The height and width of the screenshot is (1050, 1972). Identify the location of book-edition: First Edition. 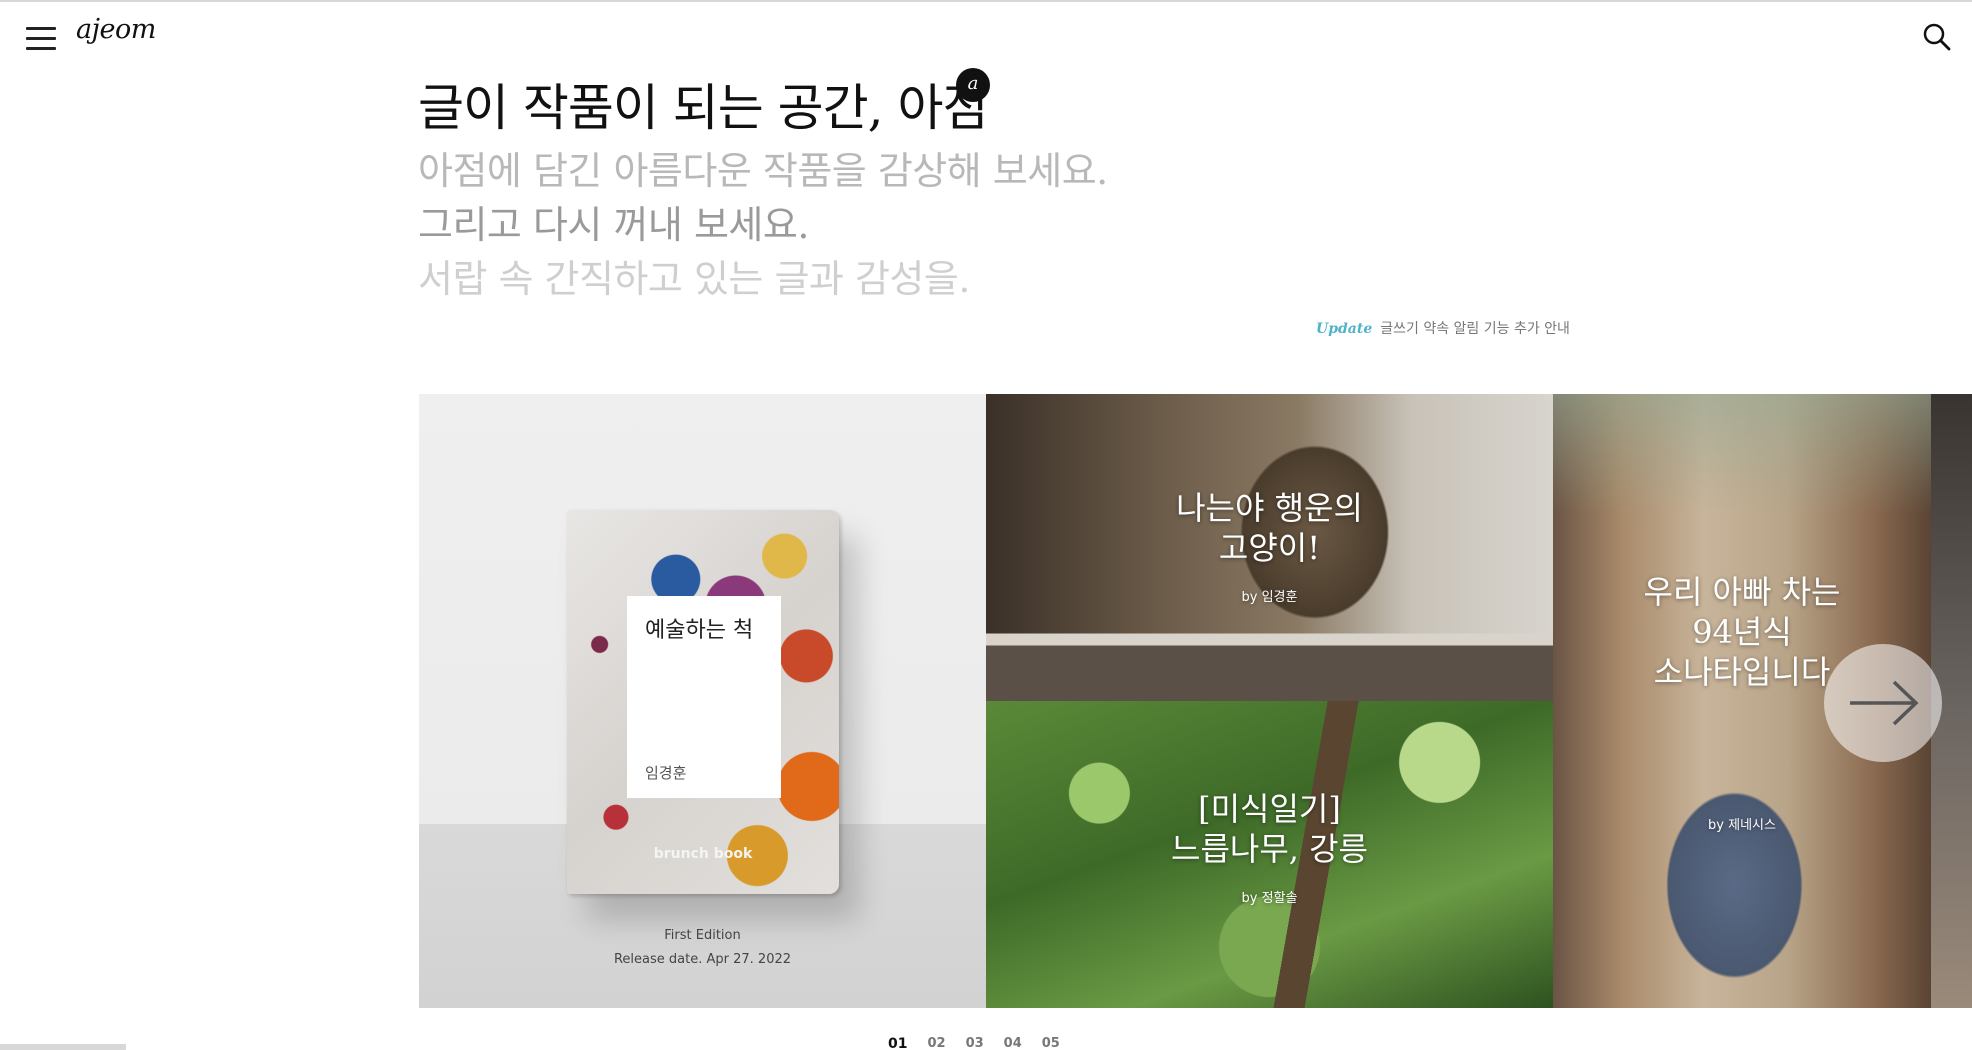
(702, 935).